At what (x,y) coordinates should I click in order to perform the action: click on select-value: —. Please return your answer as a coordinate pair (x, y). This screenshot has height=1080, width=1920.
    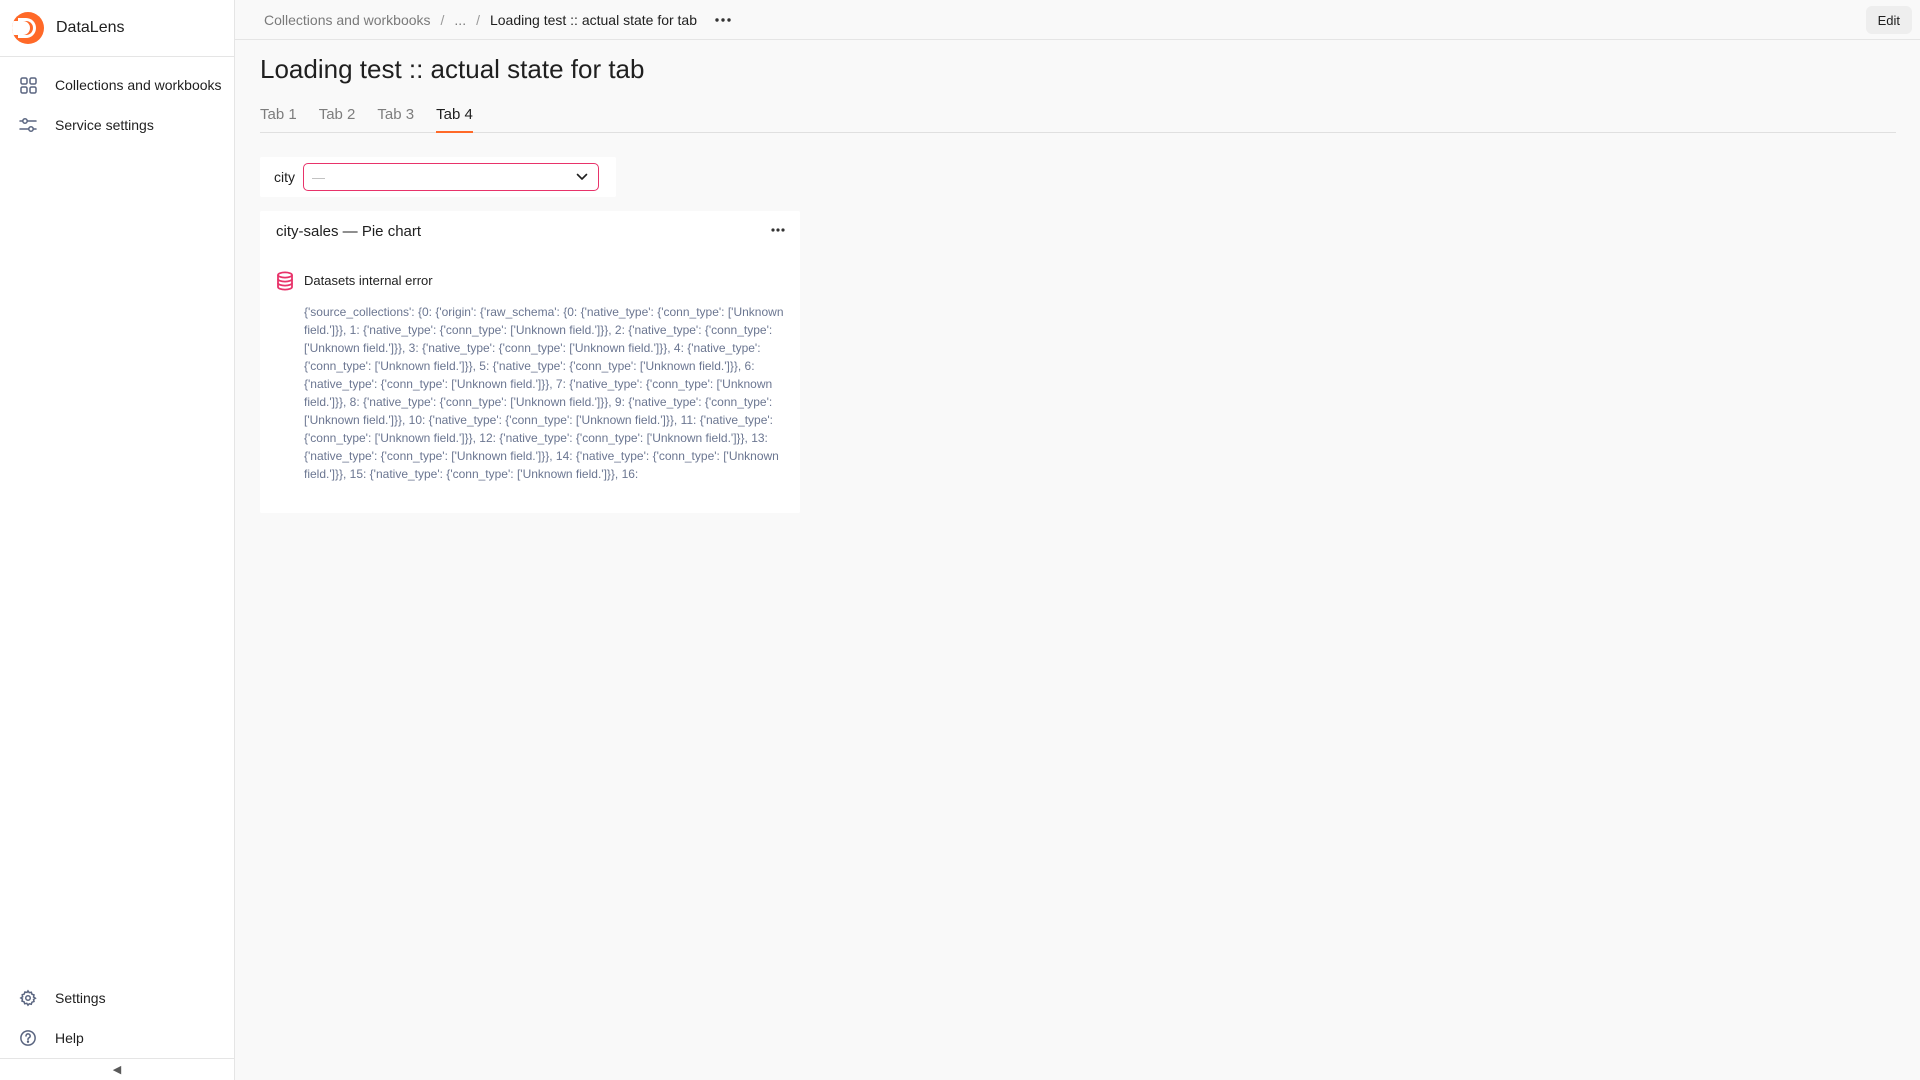
    Looking at the image, I should click on (318, 177).